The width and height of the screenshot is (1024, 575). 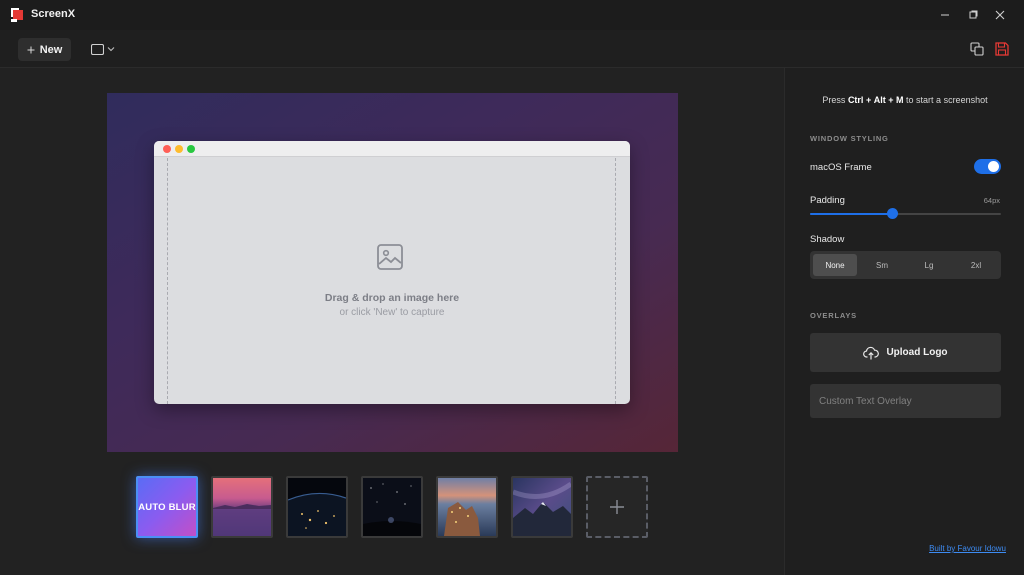 I want to click on new-button: New, so click(x=44, y=49).